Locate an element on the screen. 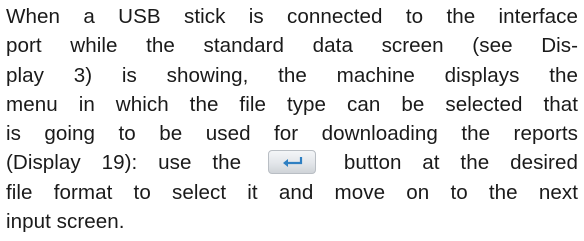 This screenshot has width=584, height=241. paragraph-text-before-button: (Display 19): use the is located at coordinates (124, 163).